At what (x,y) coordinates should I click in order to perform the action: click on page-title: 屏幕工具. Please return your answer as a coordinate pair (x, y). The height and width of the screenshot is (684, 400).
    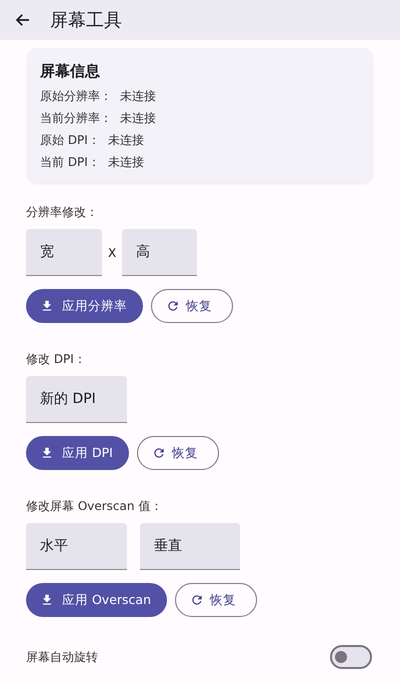
    Looking at the image, I should click on (86, 20).